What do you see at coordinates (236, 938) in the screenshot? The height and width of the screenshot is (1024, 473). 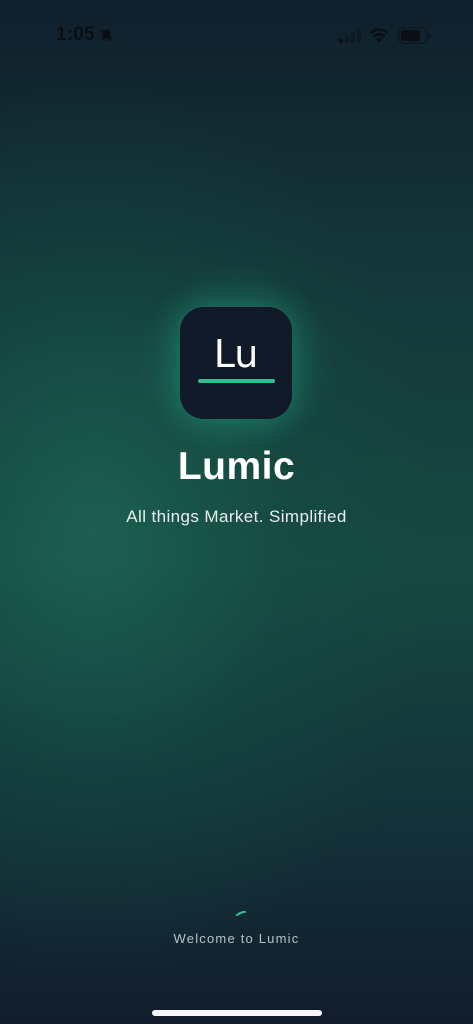 I see `loading-text: Welcome to Lumic` at bounding box center [236, 938].